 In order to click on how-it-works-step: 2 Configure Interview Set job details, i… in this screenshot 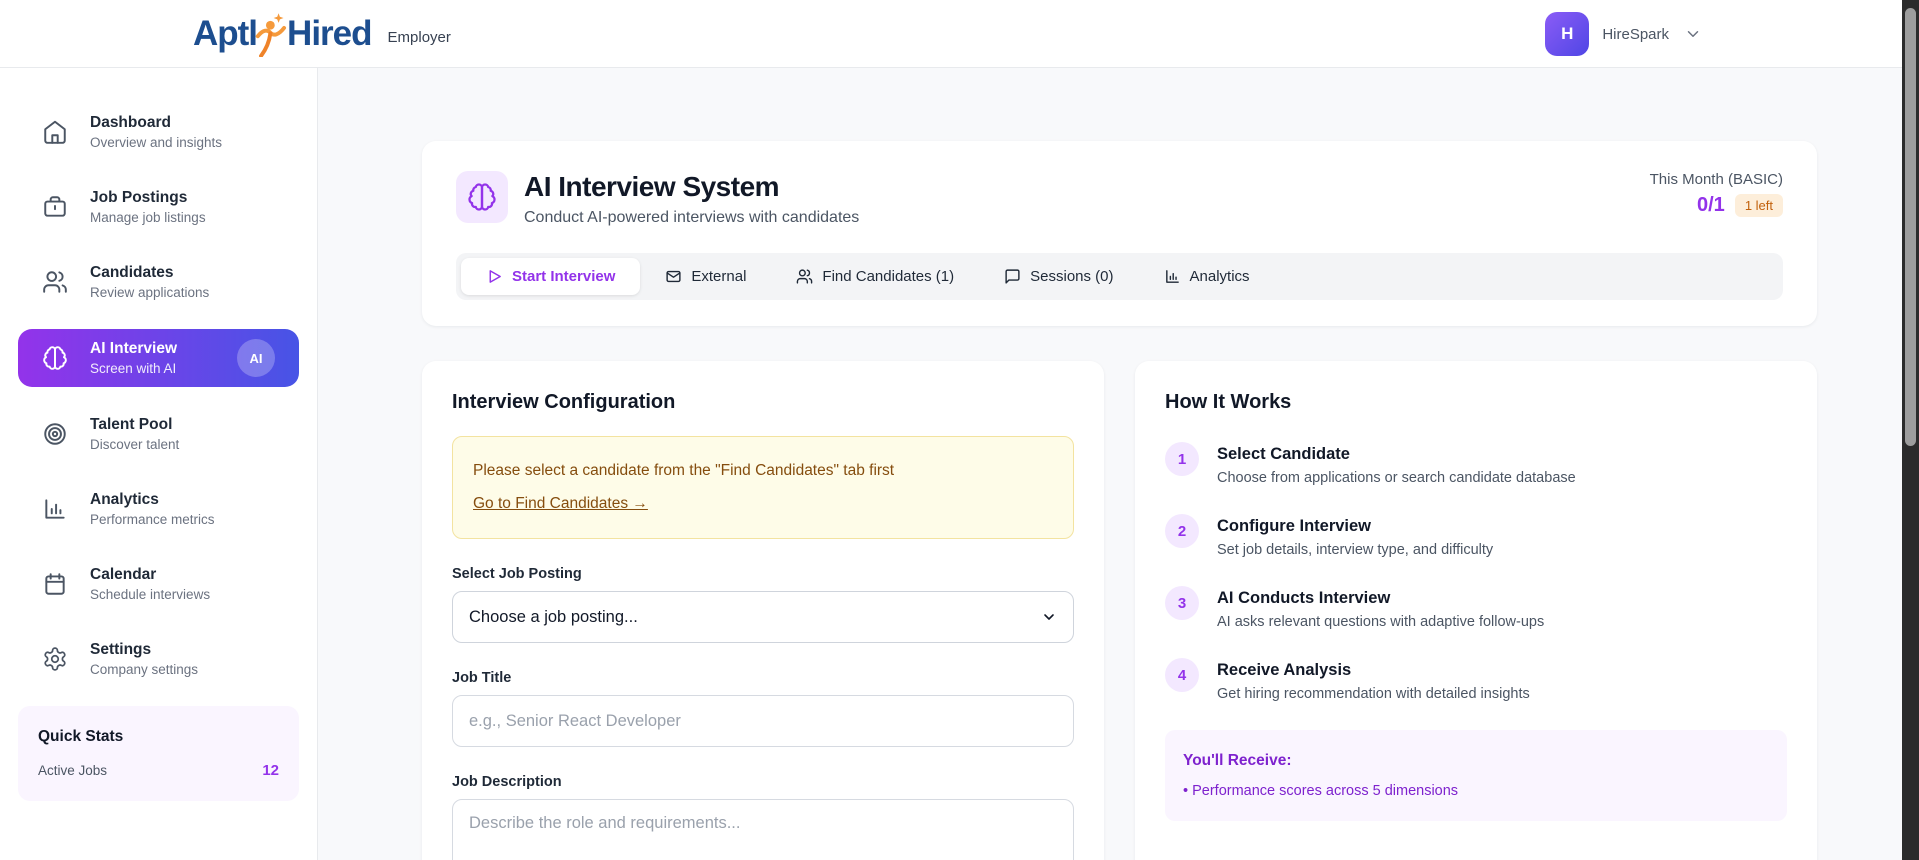, I will do `click(1476, 536)`.